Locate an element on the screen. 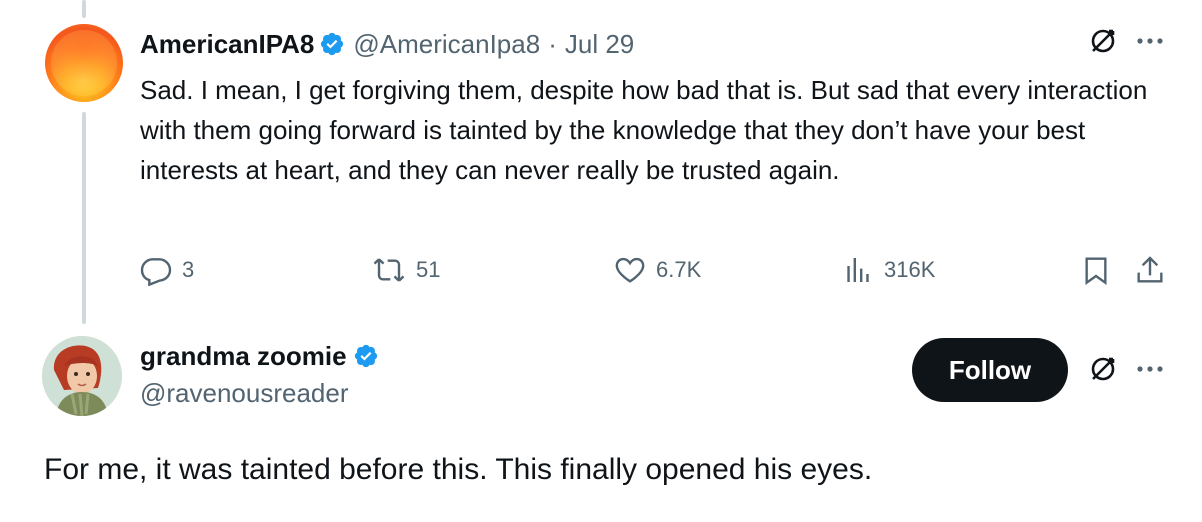 This screenshot has height=522, width=1202. thread-line-top is located at coordinates (84, 9).